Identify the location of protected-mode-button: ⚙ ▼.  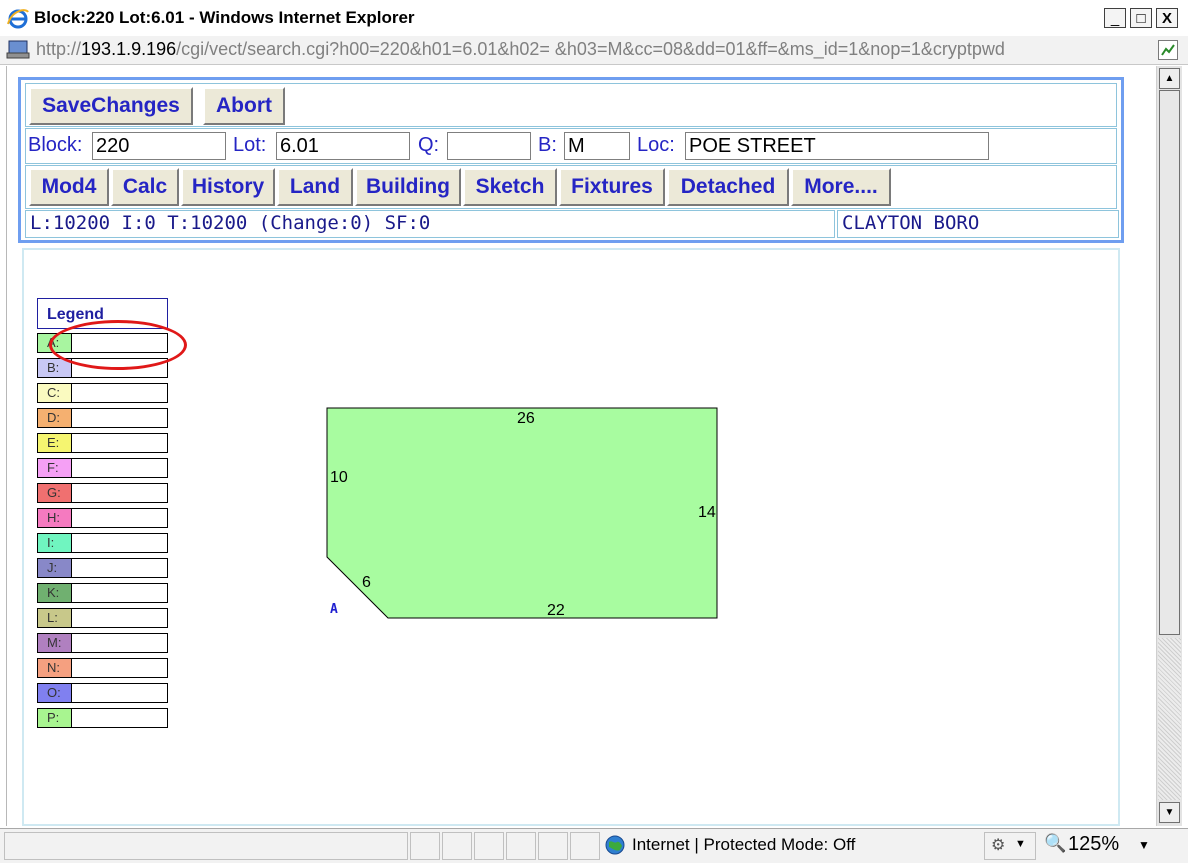
(1010, 846).